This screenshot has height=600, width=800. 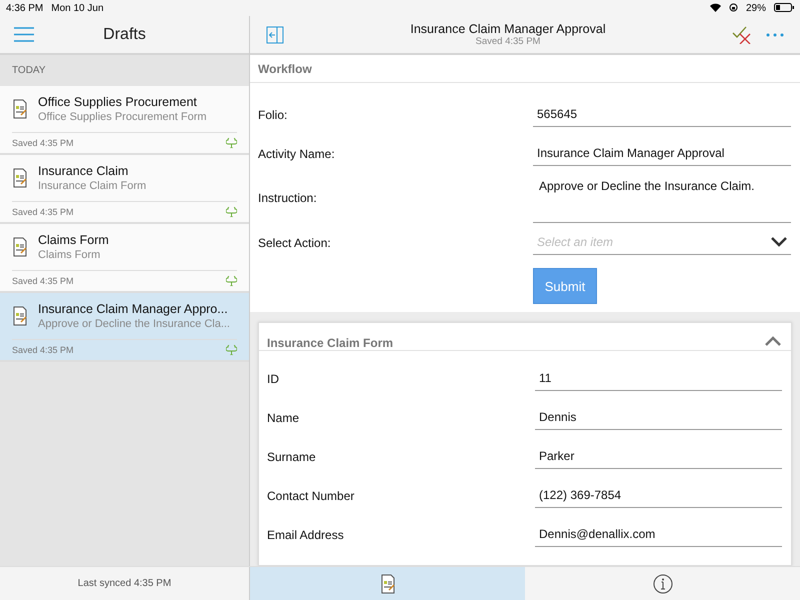 I want to click on draft-subtitle: Office Supplies Procurement Form, so click(x=122, y=117).